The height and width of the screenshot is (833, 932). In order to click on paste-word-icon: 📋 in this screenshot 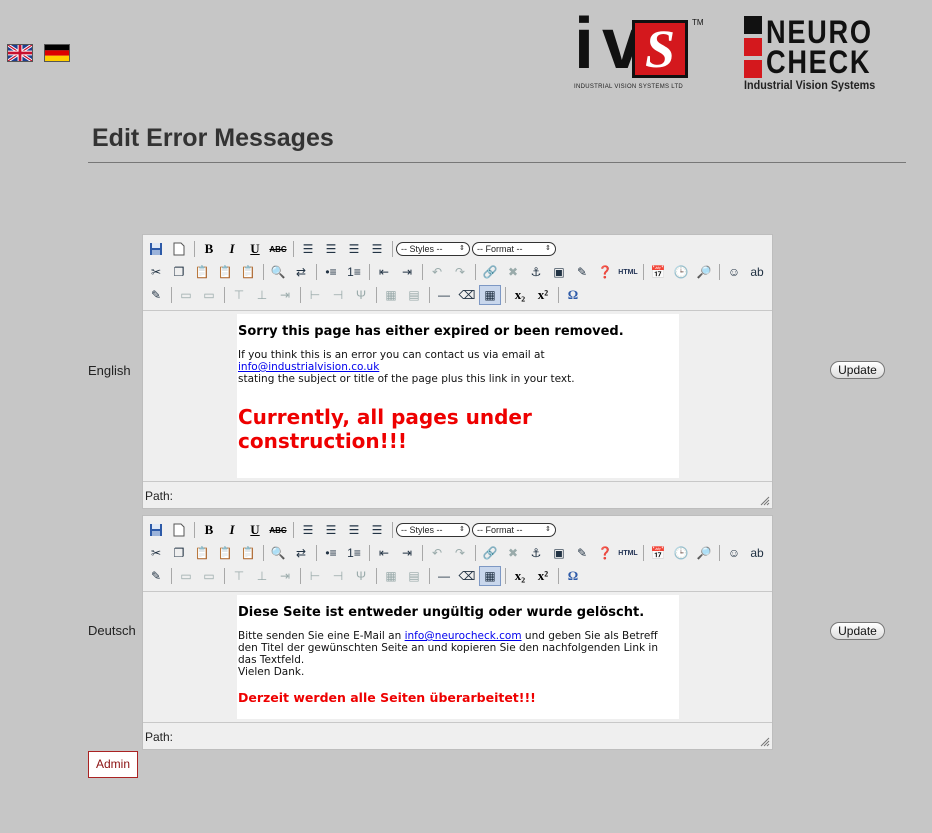, I will do `click(248, 553)`.